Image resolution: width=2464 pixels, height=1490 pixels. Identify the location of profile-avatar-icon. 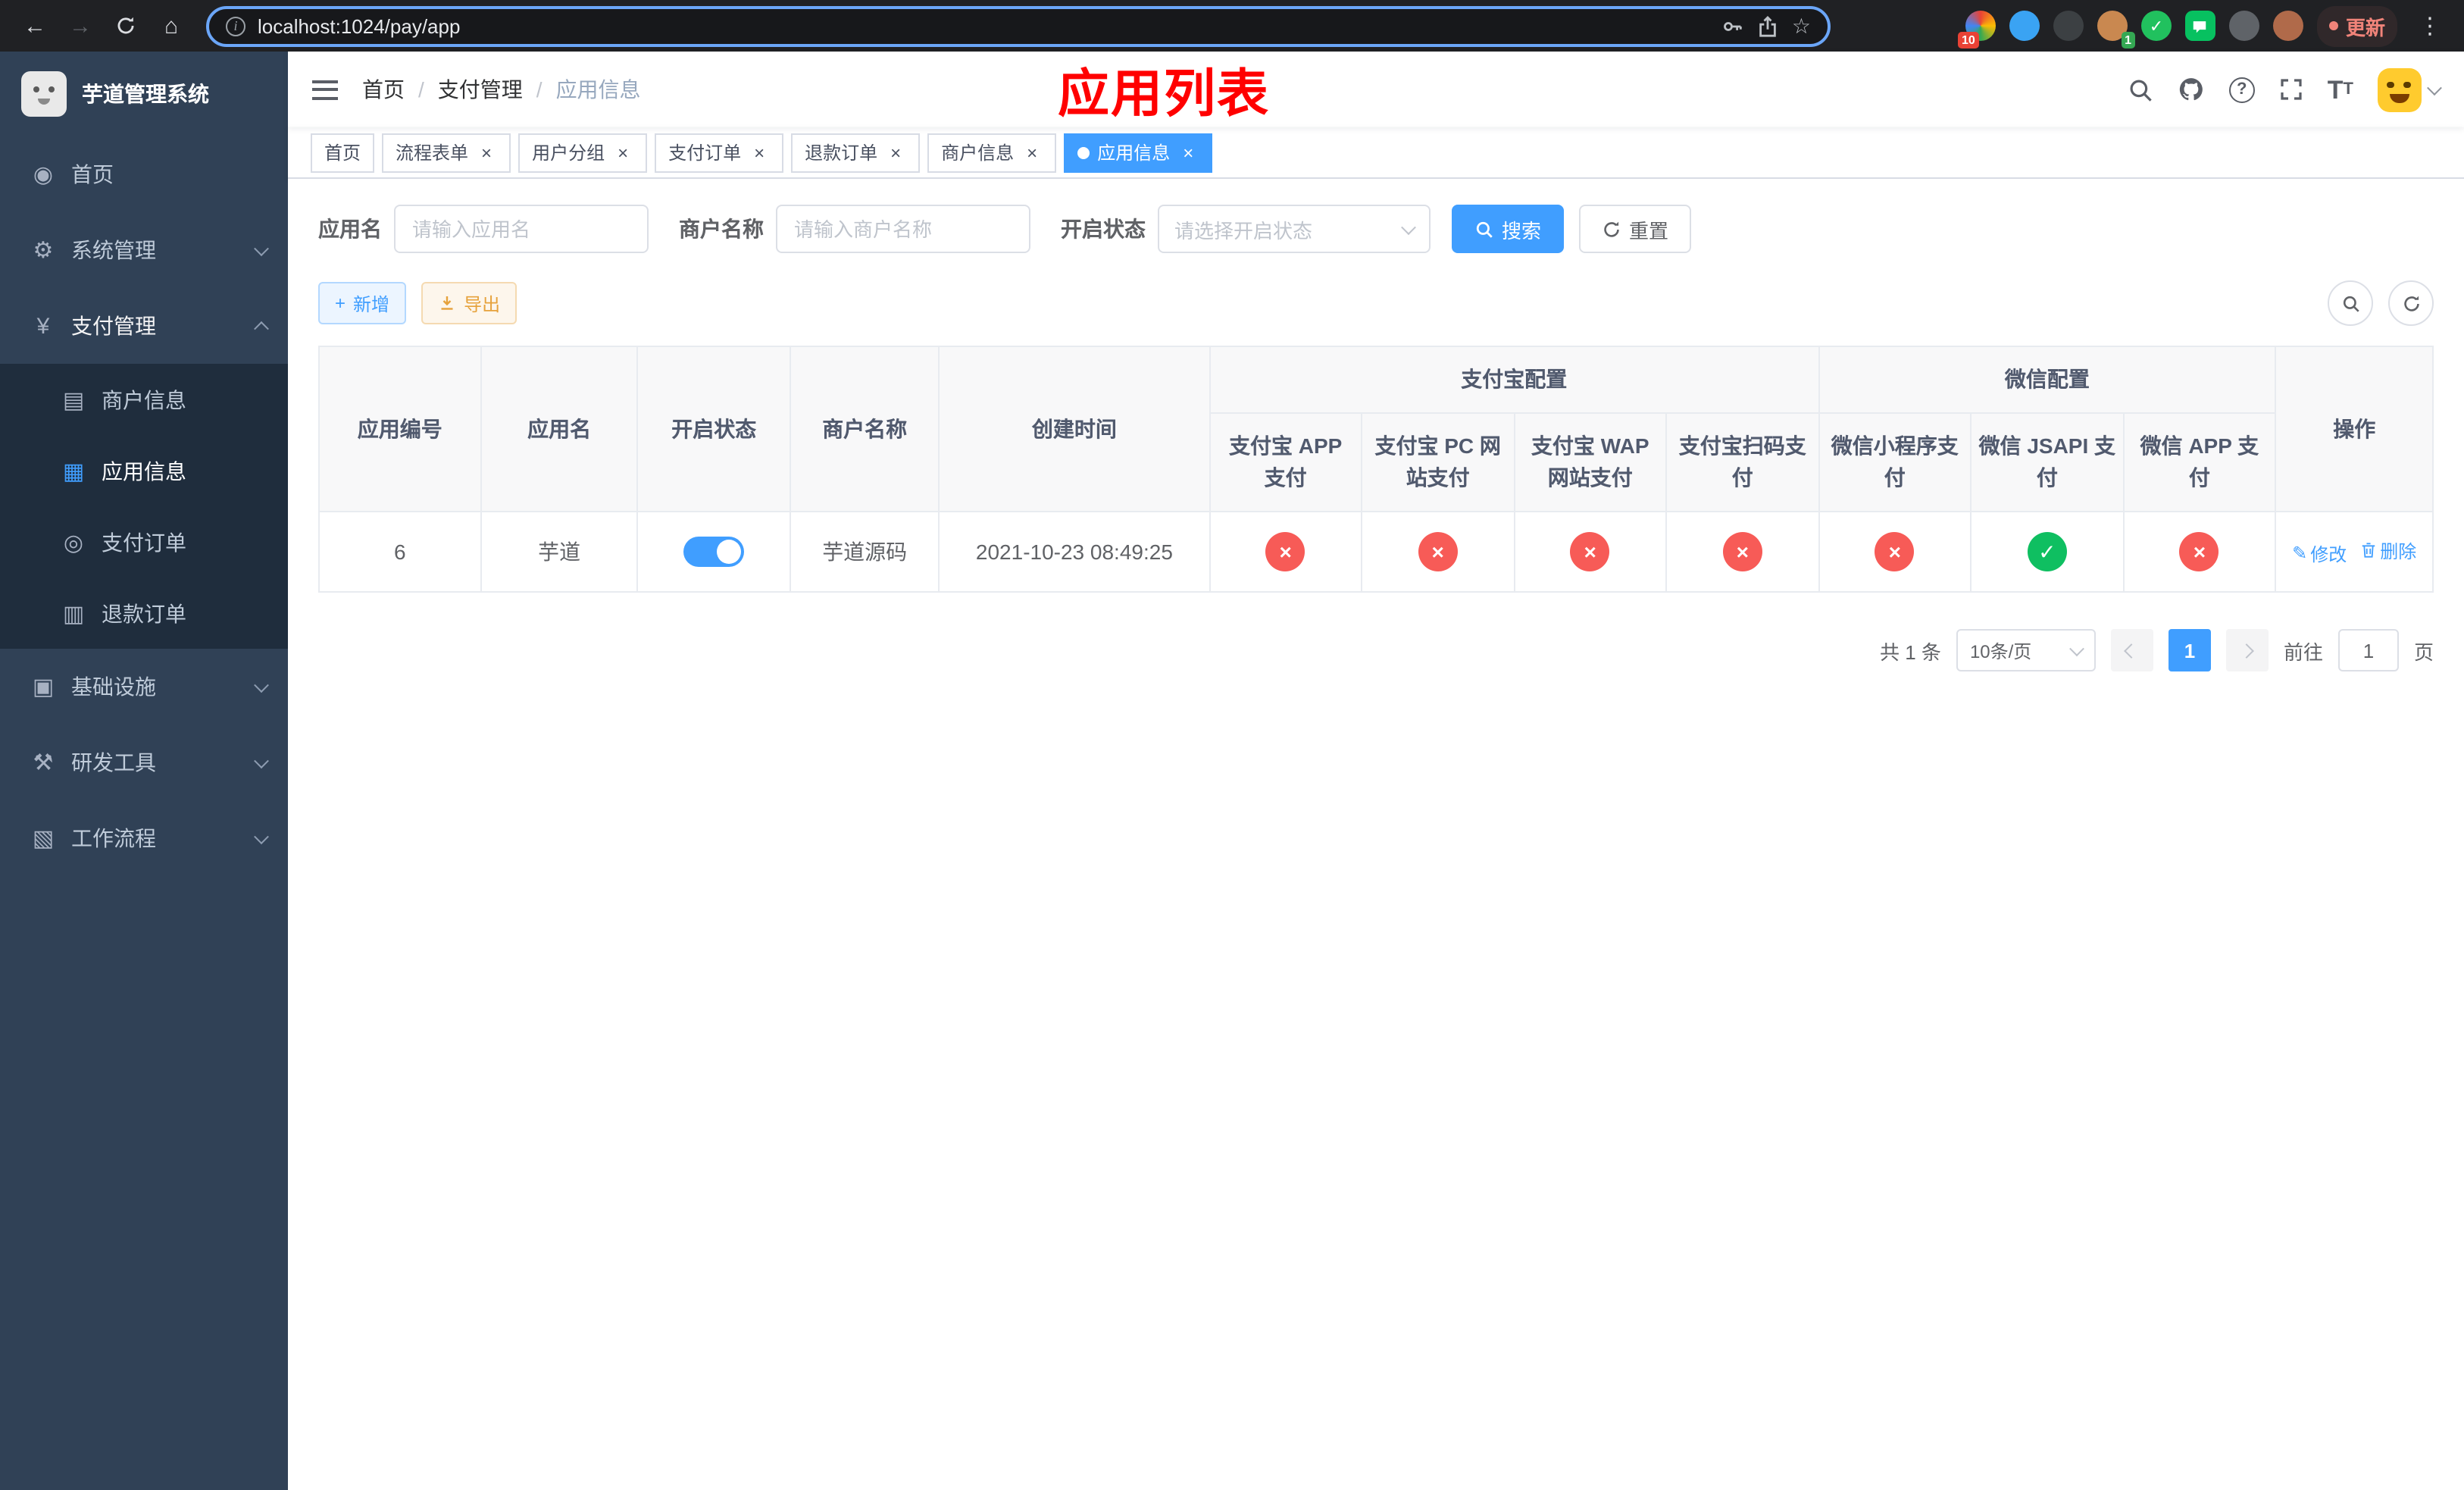
(2287, 26).